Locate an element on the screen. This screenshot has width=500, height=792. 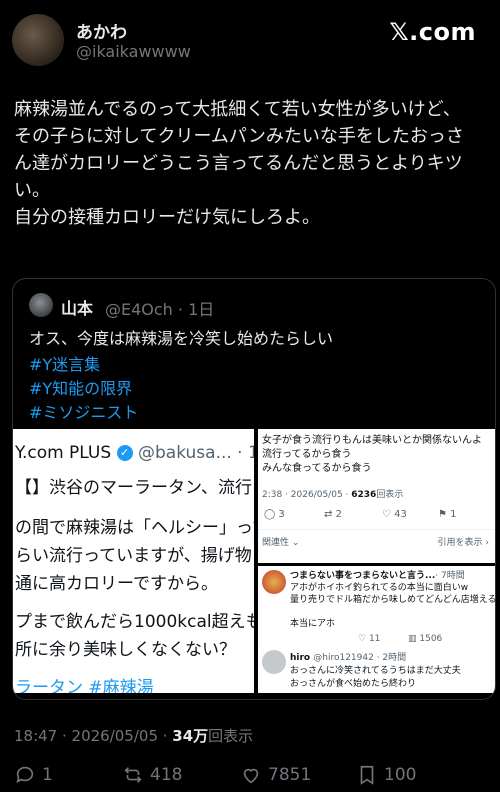
view-count-label: 回表示 is located at coordinates (231, 736).